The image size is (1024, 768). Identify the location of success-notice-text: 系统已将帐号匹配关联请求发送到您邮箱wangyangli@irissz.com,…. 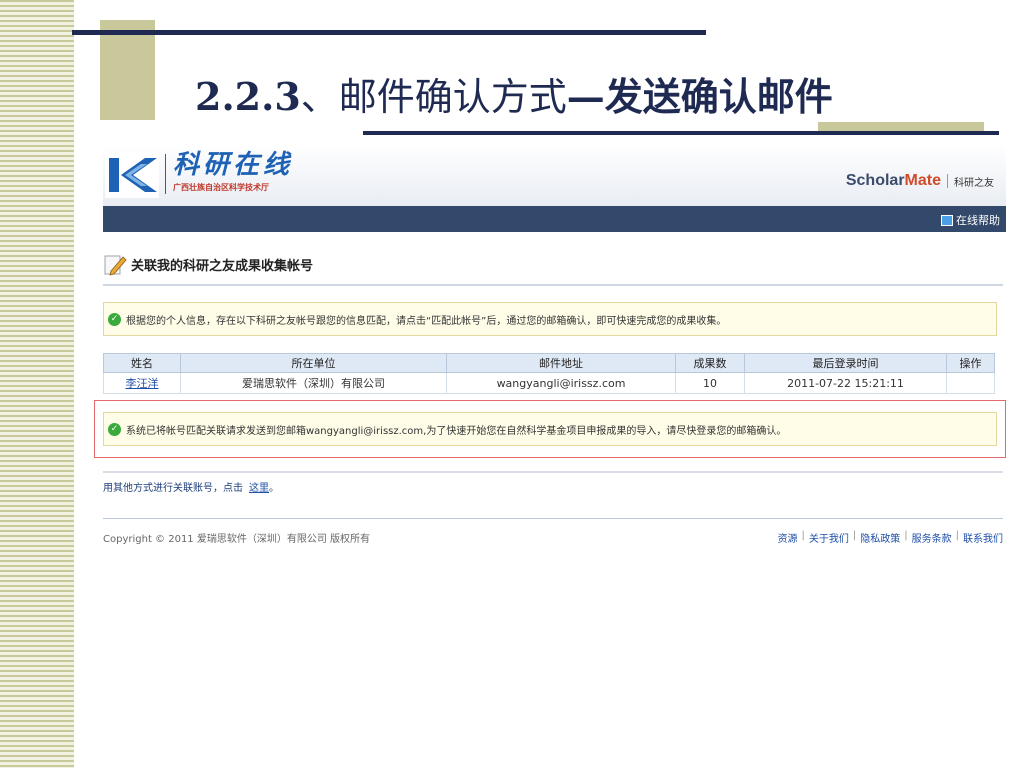
(456, 431).